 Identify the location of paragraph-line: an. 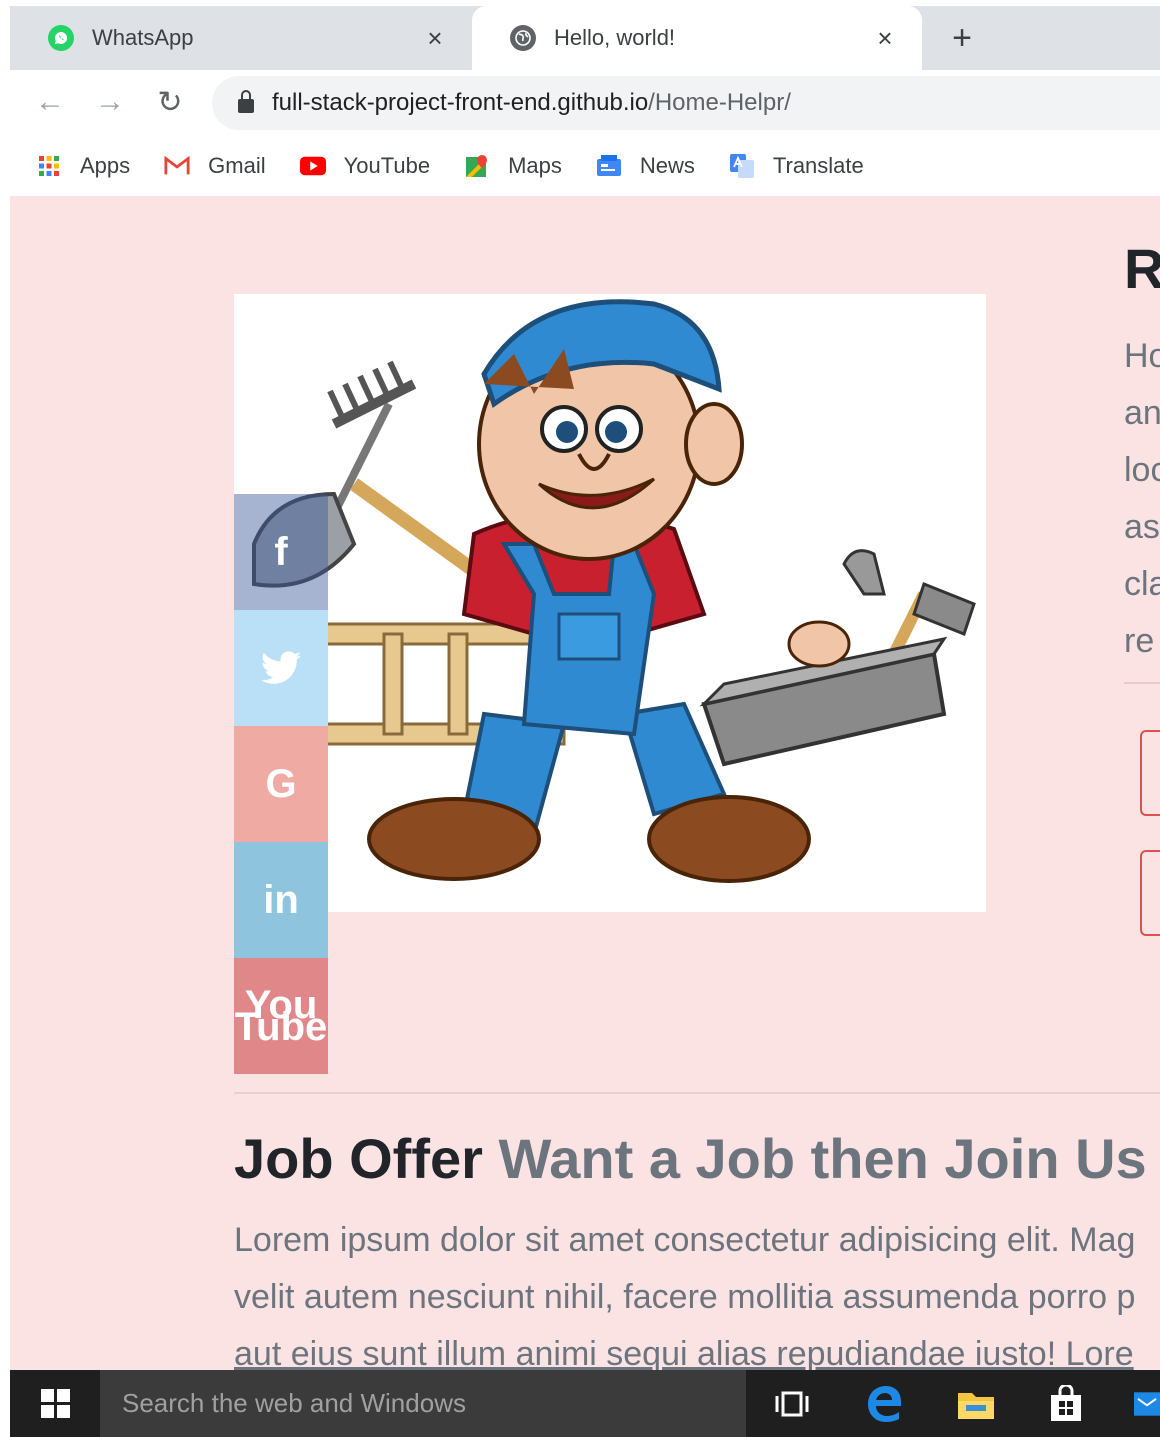
(1142, 413).